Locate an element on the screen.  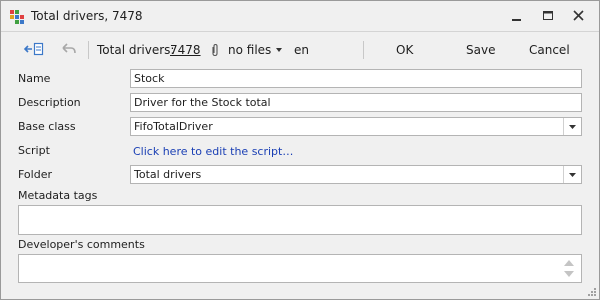
metadata-tags-input is located at coordinates (300, 220).